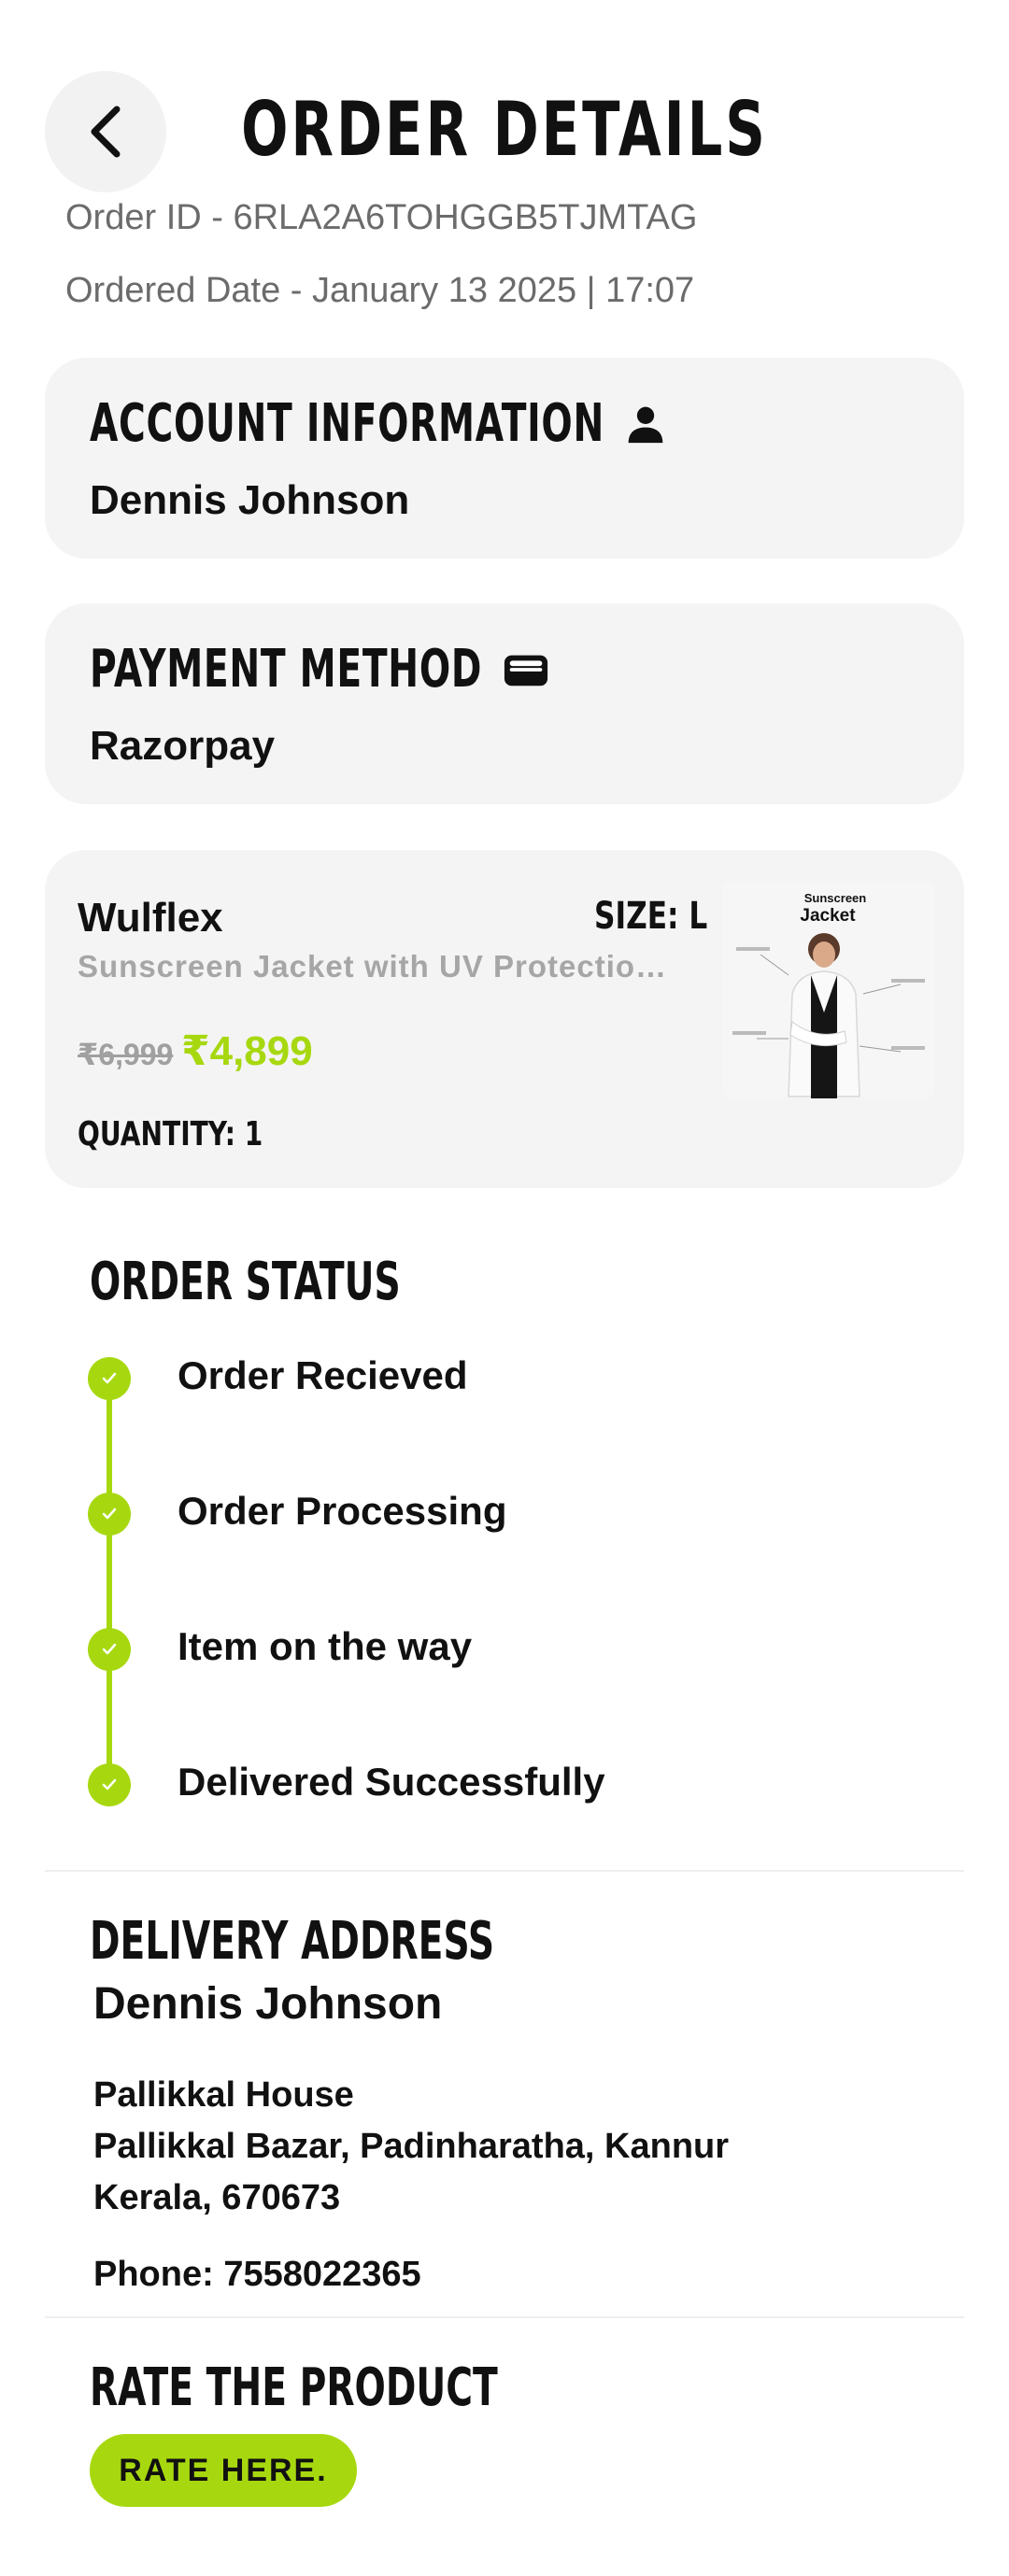 The image size is (1009, 2576). I want to click on delivery-address-heading: DELIVERY ADDRESS, so click(292, 1942).